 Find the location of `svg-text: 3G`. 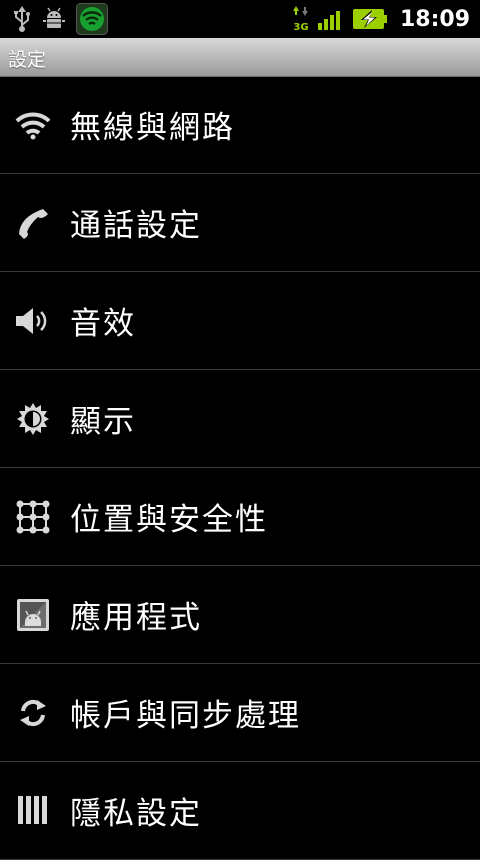

svg-text: 3G is located at coordinates (300, 27).